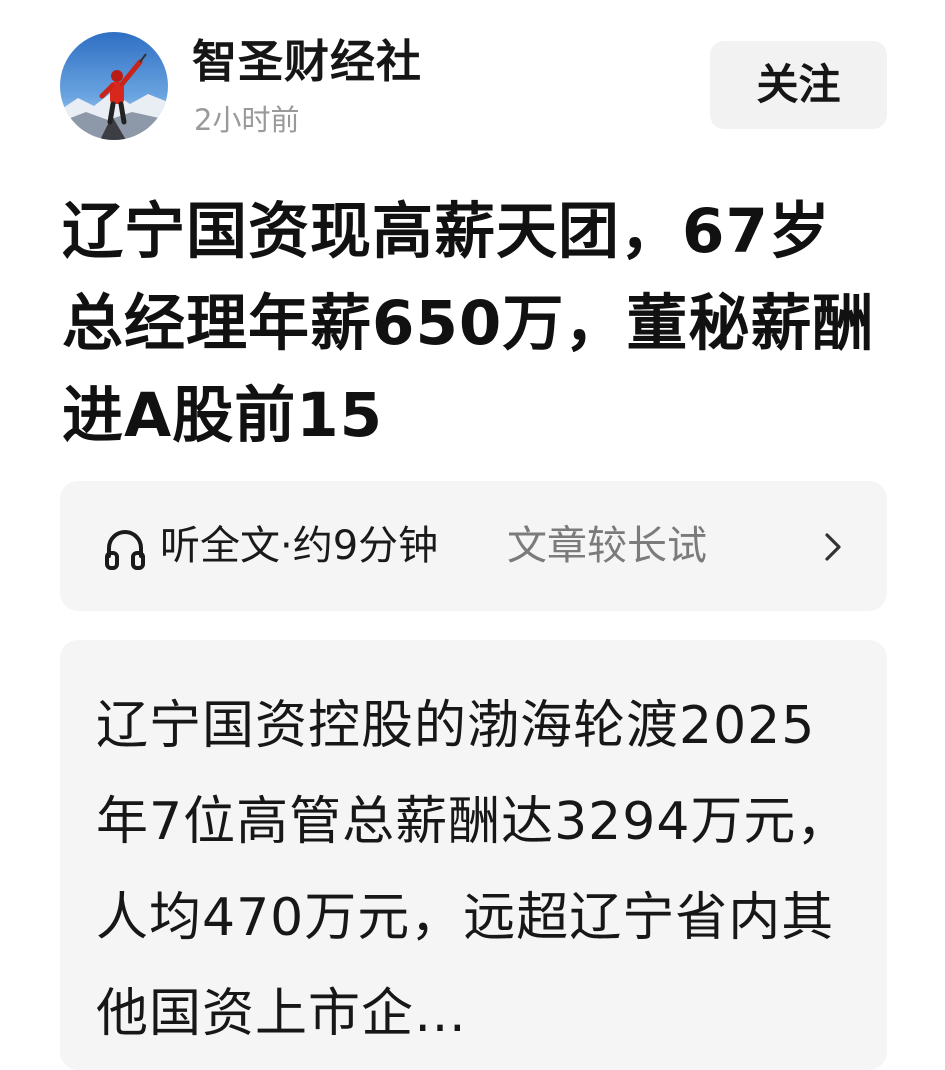  I want to click on post-time: 2小时前, so click(247, 120).